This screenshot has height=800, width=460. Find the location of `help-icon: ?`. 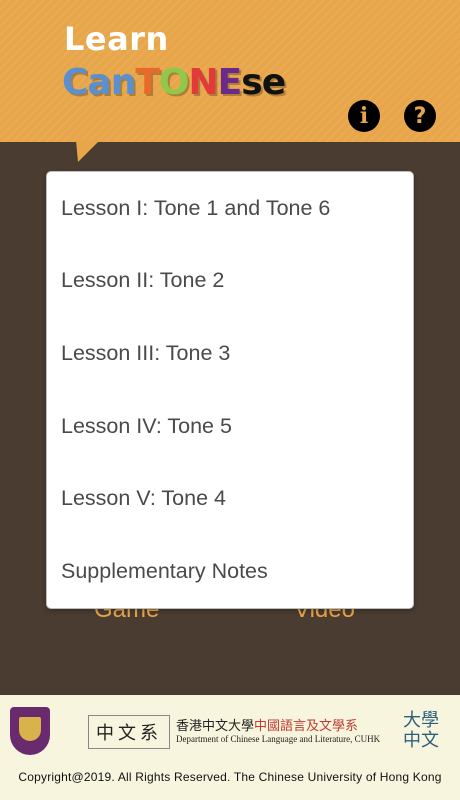

help-icon: ? is located at coordinates (420, 116).